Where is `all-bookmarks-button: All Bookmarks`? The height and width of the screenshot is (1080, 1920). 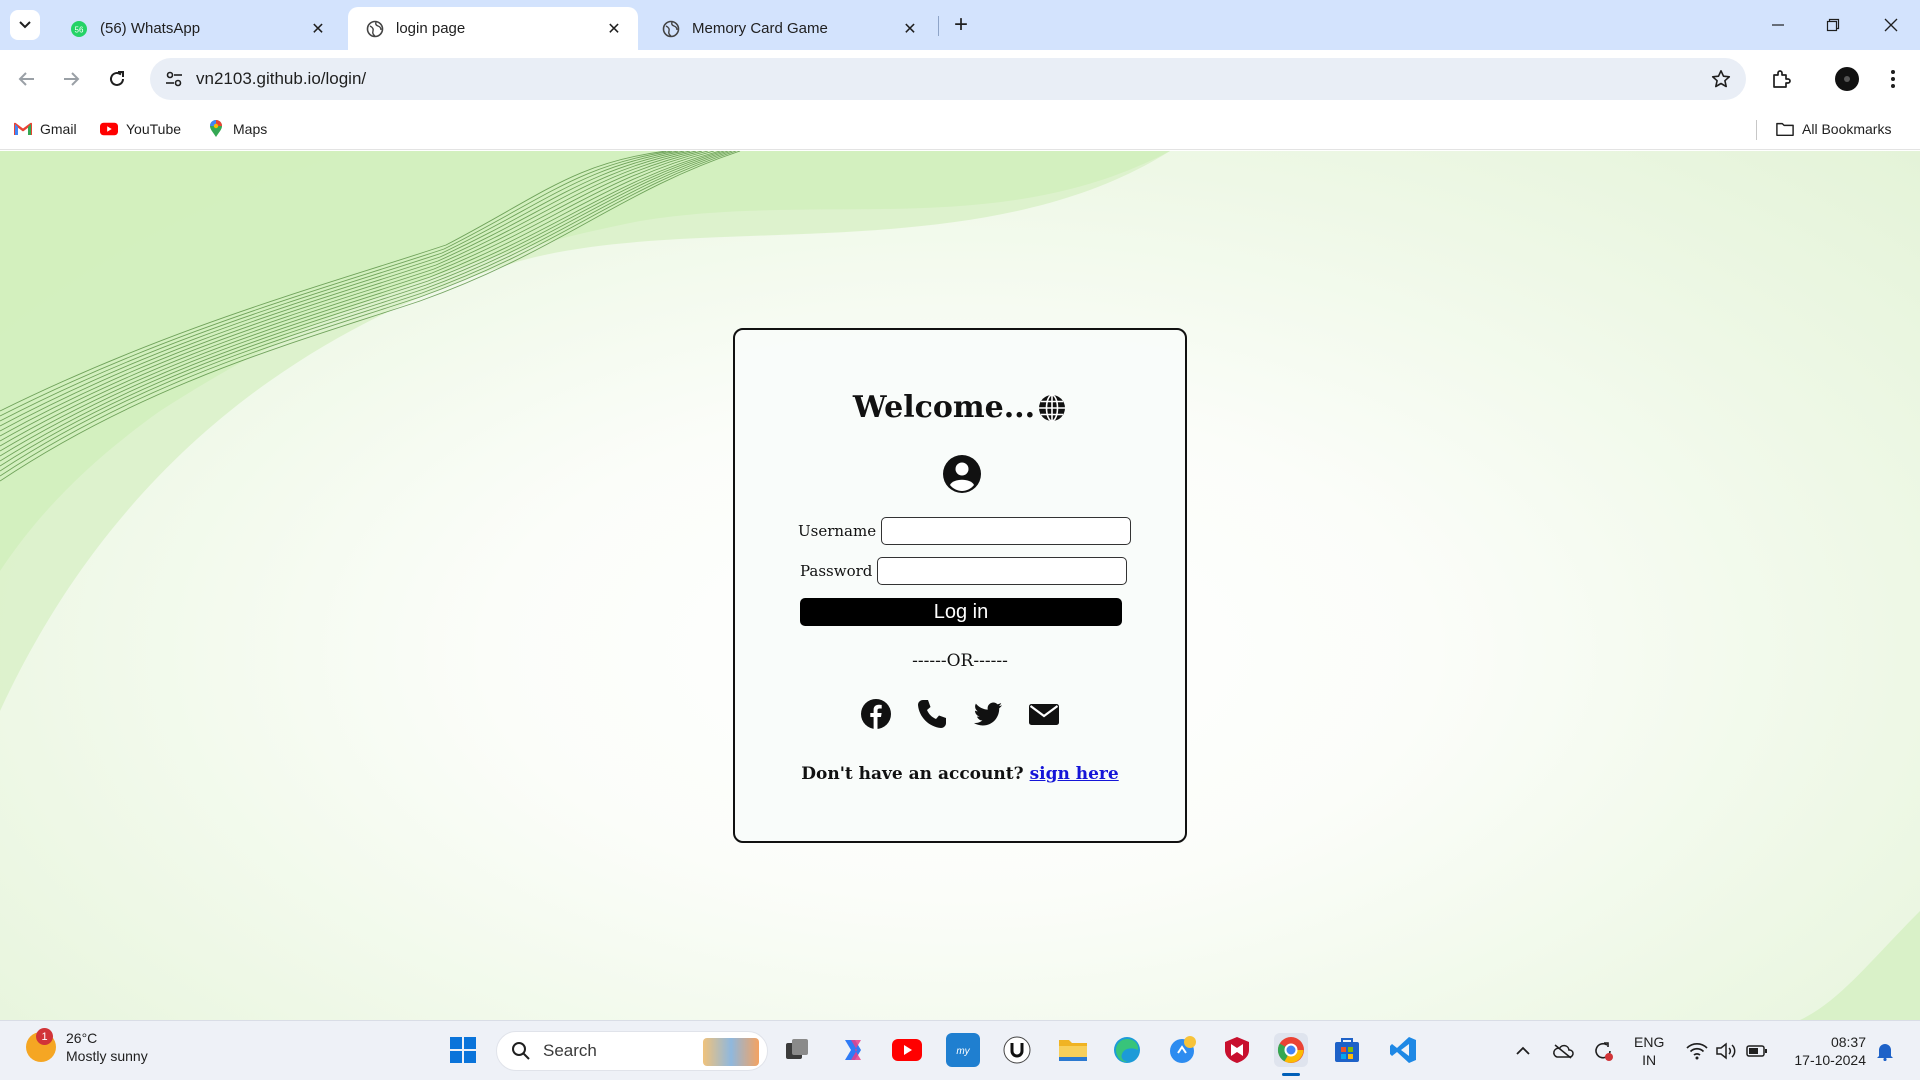
all-bookmarks-button: All Bookmarks is located at coordinates (1833, 129).